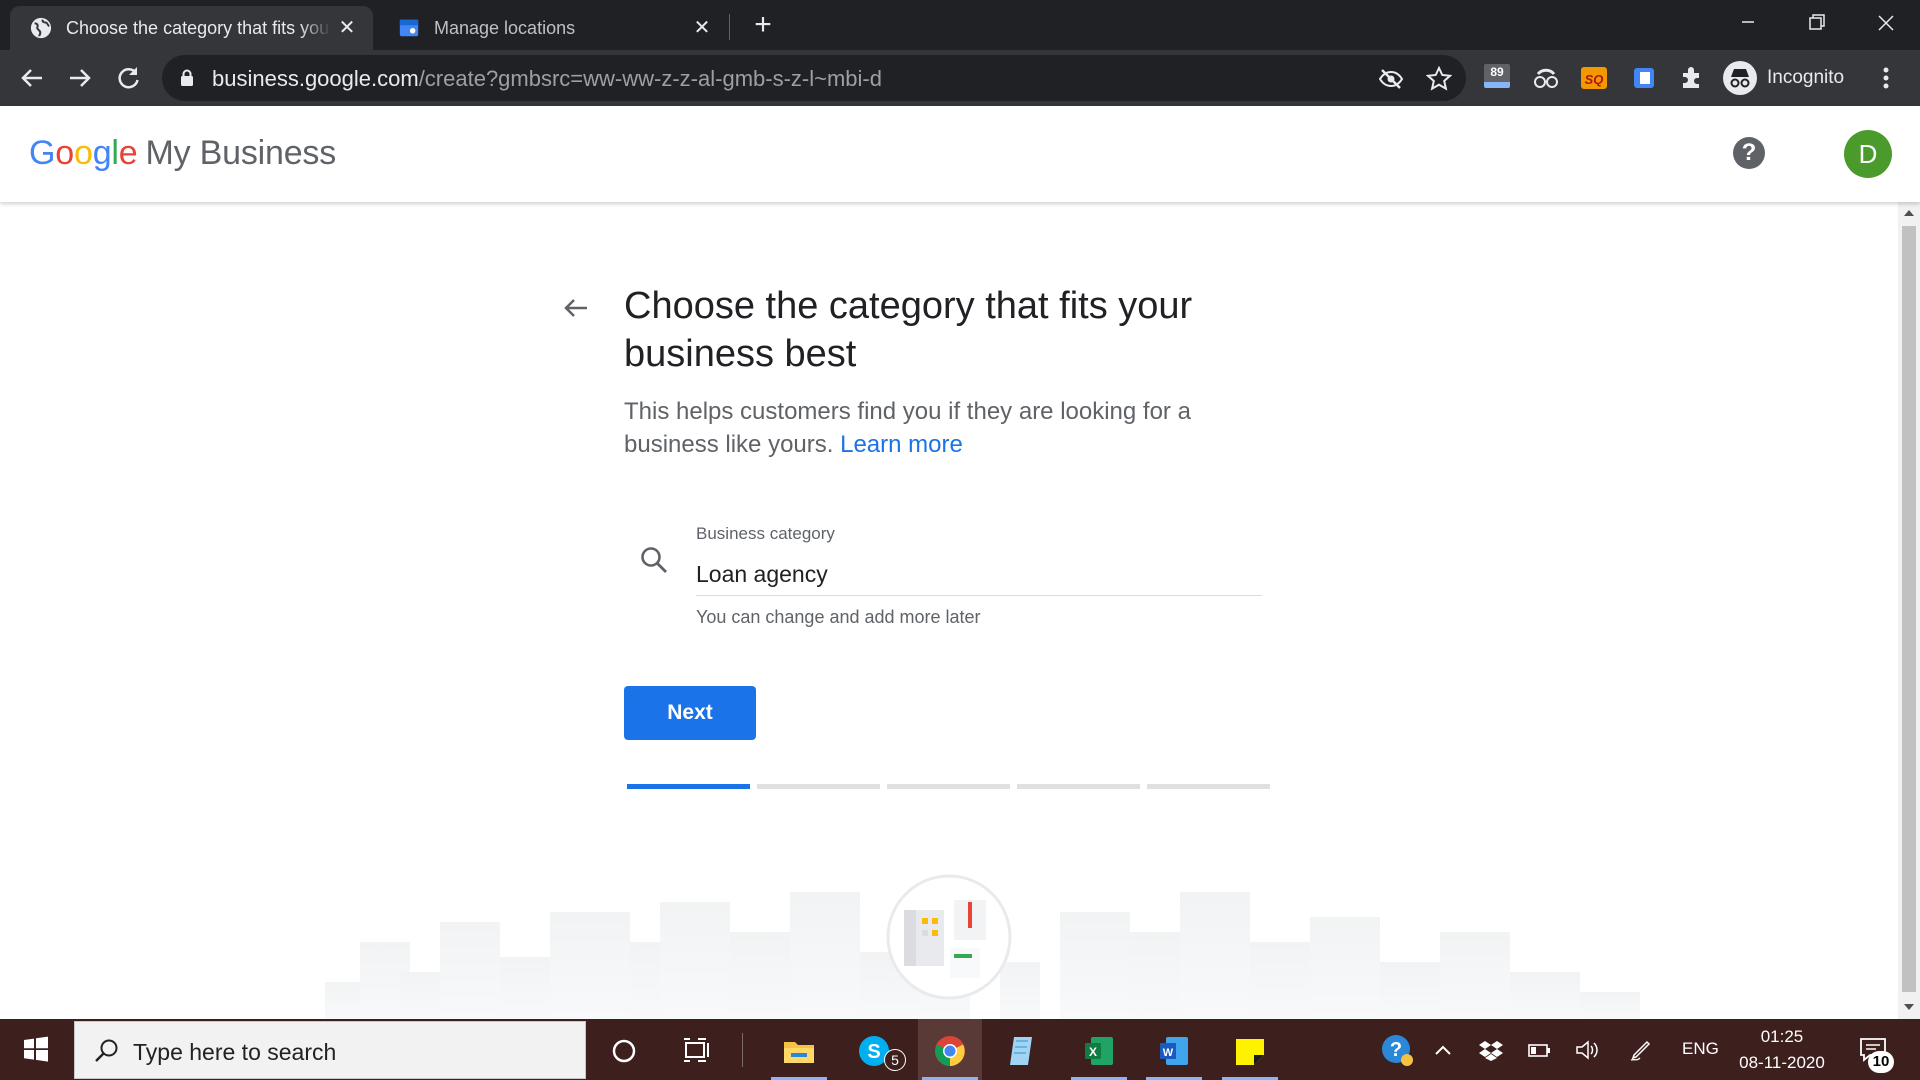 The image size is (1920, 1080). I want to click on cortana-icon, so click(624, 1051).